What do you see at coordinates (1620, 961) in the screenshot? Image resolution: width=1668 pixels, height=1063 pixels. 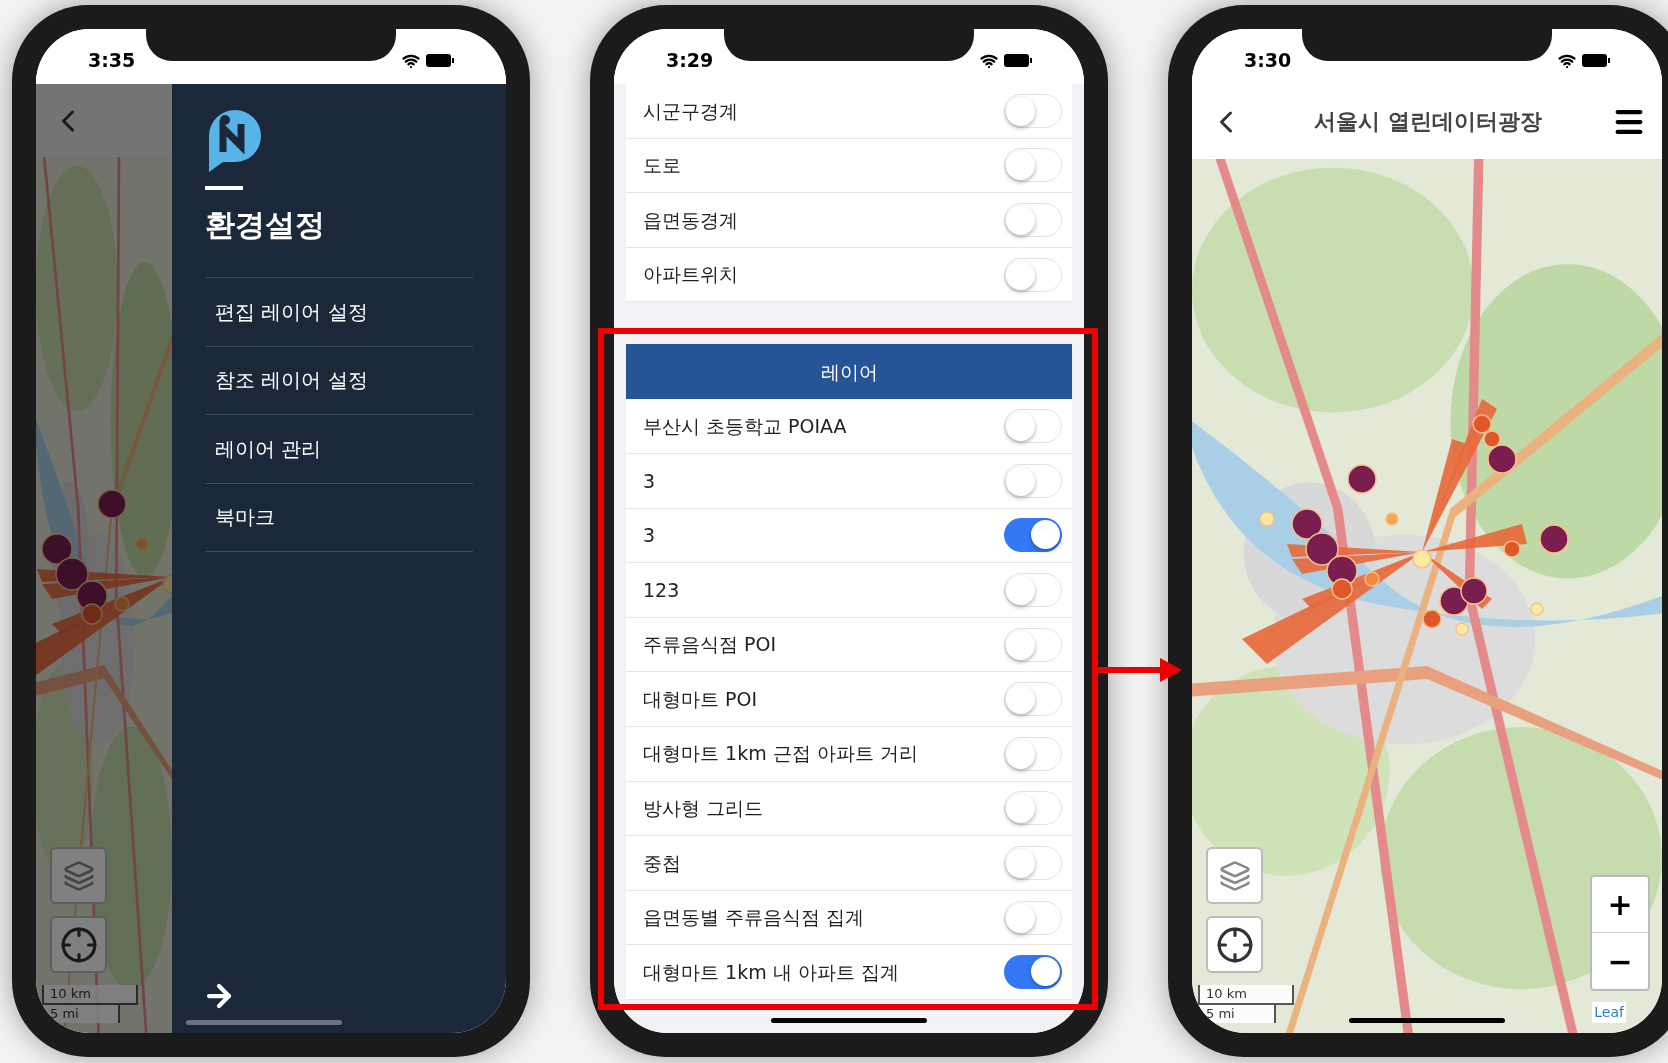 I see `zoom-out-button: −` at bounding box center [1620, 961].